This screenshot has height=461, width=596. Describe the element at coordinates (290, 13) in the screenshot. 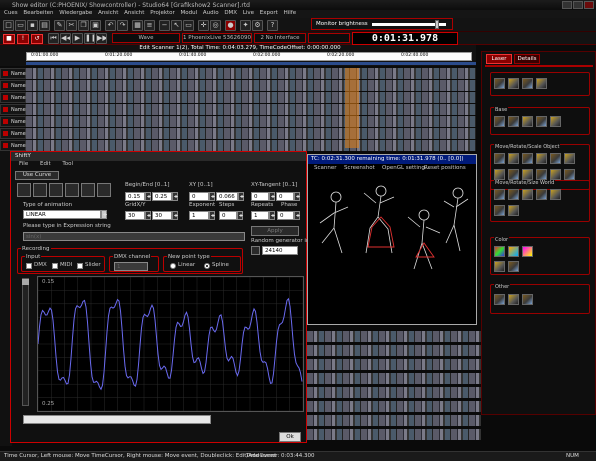

I see `menu-item: Hilfe` at that location.